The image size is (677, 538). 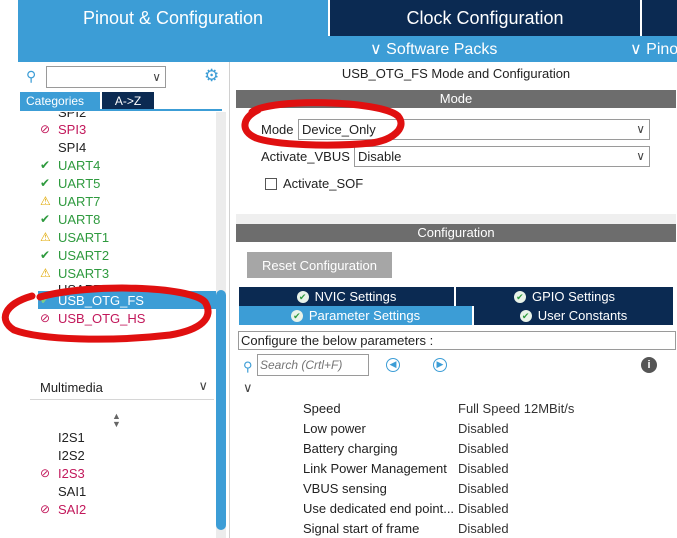 I want to click on panel-title: USB_OTG_FS Mode and Configuration, so click(x=456, y=73).